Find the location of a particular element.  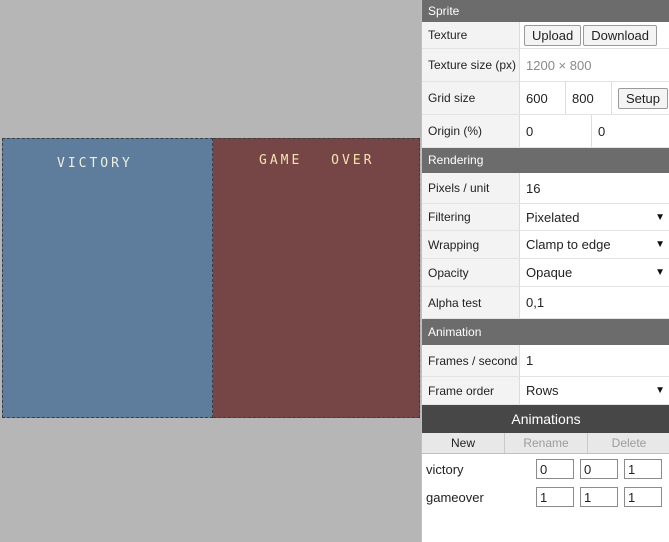

delete-animation-button: Delete is located at coordinates (628, 443).